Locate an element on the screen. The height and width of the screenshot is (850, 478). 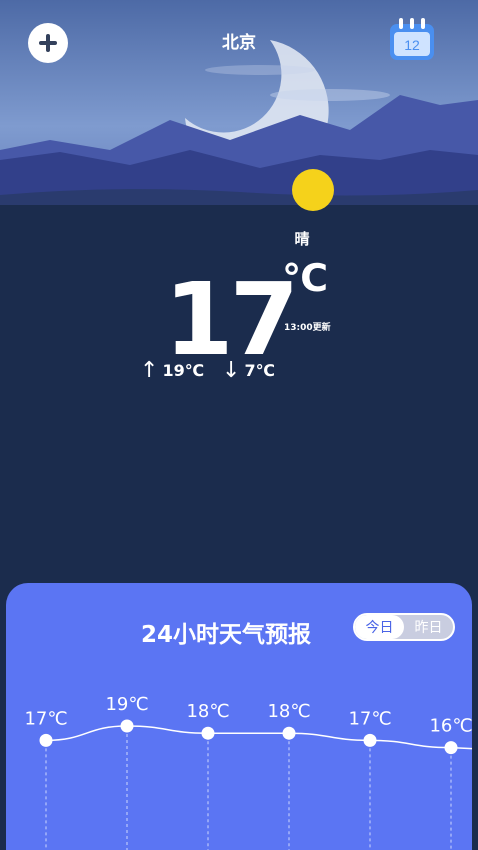
arrow-down-icon: ↓ is located at coordinates (231, 370).